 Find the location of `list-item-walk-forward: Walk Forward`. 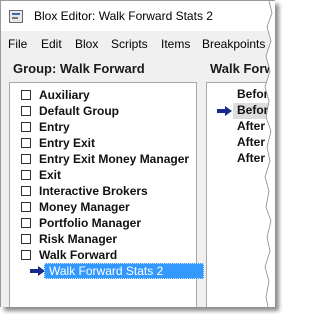

list-item-walk-forward: Walk Forward is located at coordinates (103, 255).